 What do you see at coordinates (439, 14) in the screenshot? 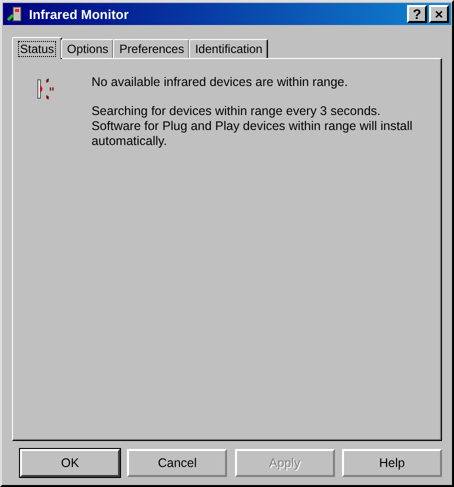
I see `close-button: ×` at bounding box center [439, 14].